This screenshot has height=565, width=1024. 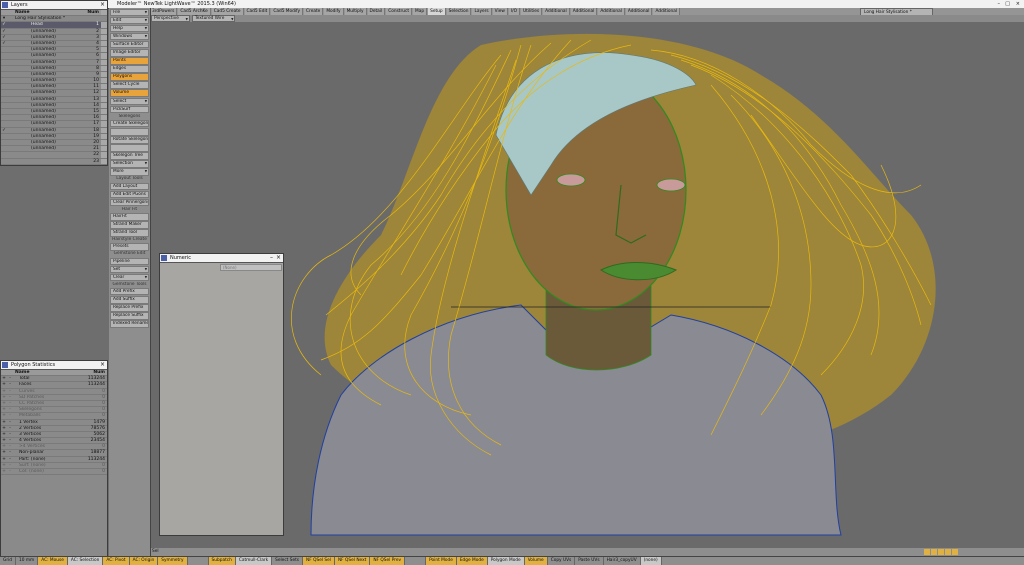 What do you see at coordinates (129, 77) in the screenshot?
I see `toolbox-button-polygons: Polygons` at bounding box center [129, 77].